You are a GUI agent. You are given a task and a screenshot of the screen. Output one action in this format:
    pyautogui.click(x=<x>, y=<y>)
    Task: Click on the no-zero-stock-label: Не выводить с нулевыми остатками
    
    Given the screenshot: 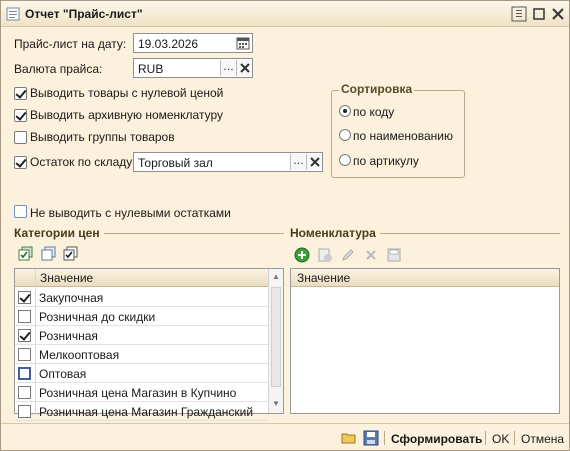 What is the action you would take?
    pyautogui.click(x=130, y=213)
    